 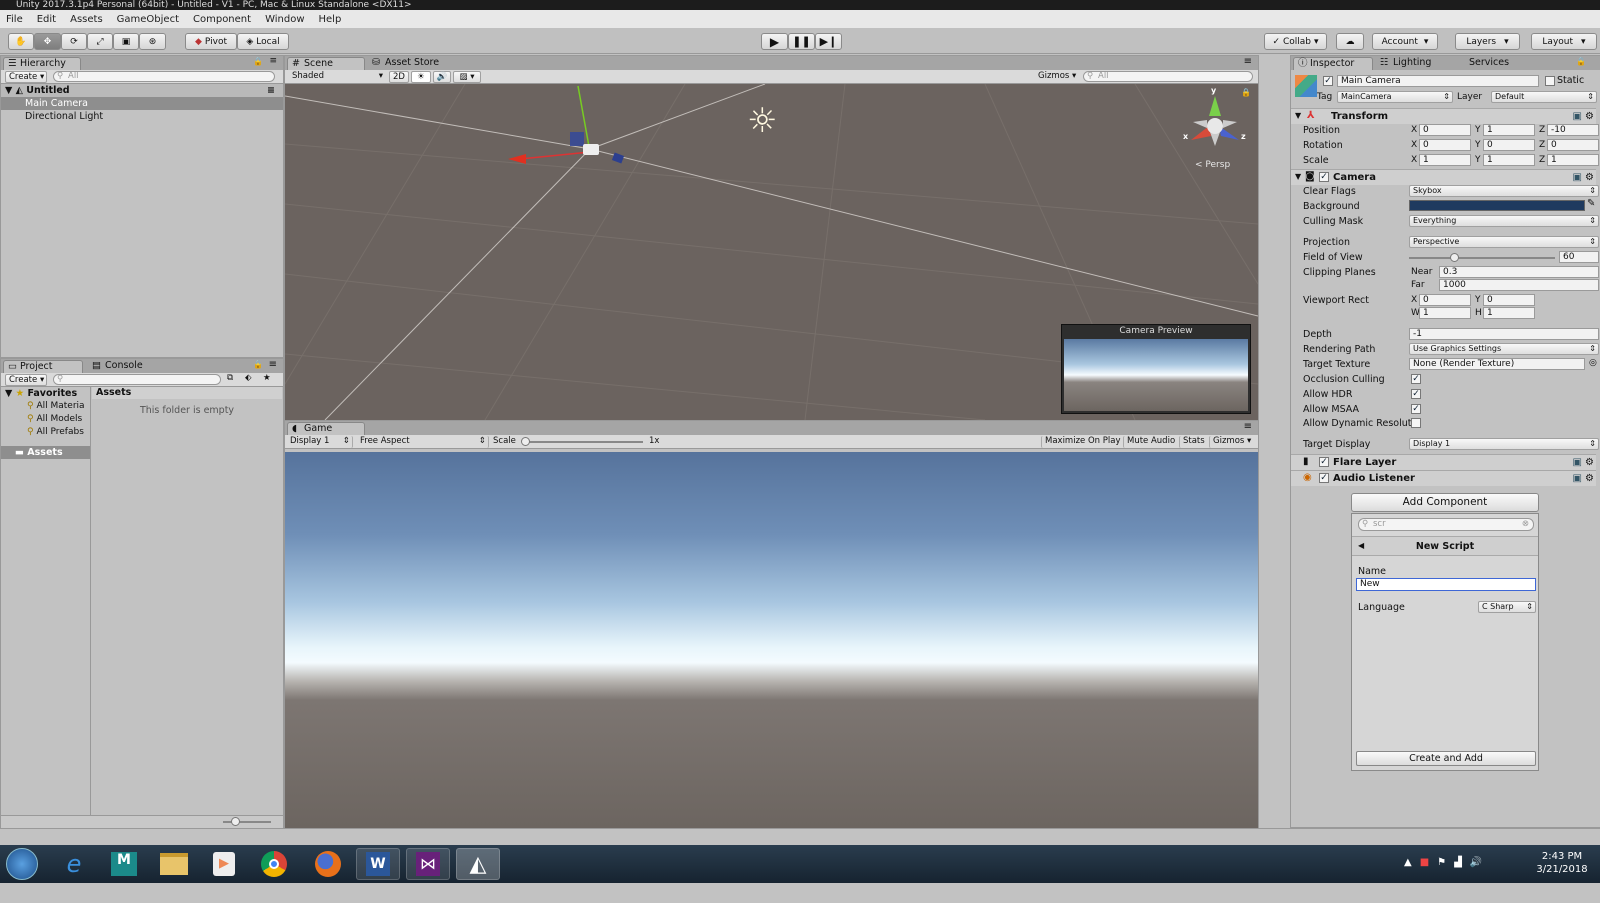 What do you see at coordinates (1324, 478) in the screenshot?
I see `audio-listener-checkbox: ✓` at bounding box center [1324, 478].